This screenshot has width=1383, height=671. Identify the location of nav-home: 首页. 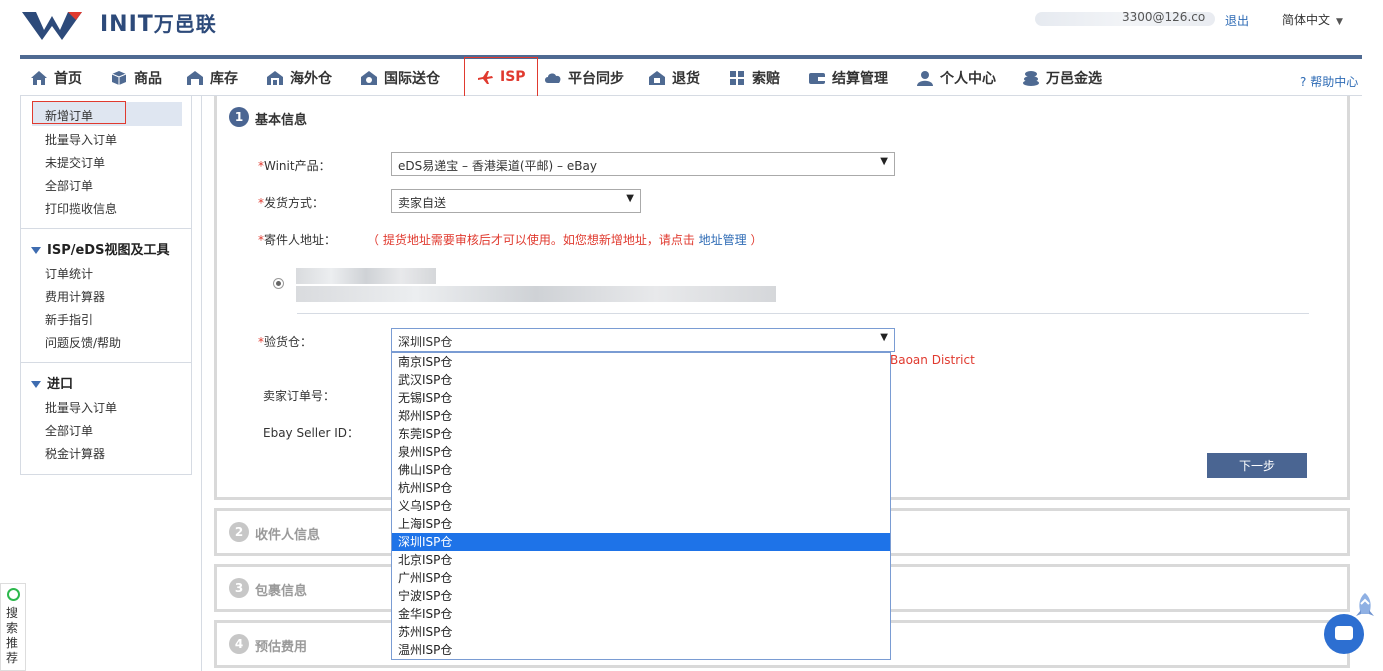
(56, 77).